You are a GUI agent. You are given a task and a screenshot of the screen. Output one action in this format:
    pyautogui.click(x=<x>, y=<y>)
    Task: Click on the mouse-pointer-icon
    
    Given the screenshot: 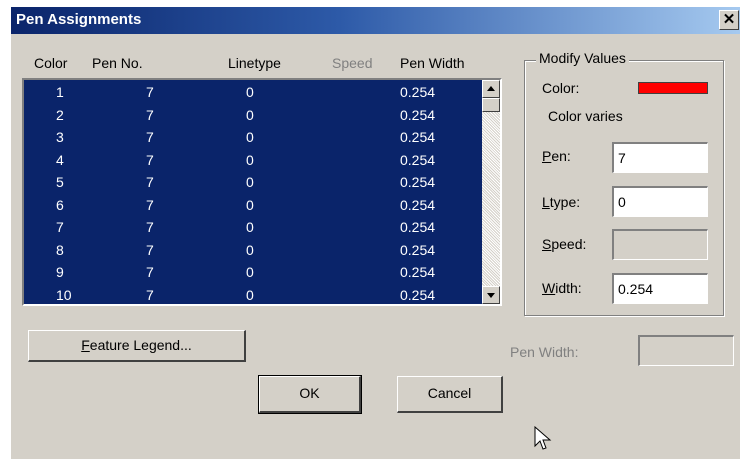 What is the action you would take?
    pyautogui.click(x=543, y=438)
    